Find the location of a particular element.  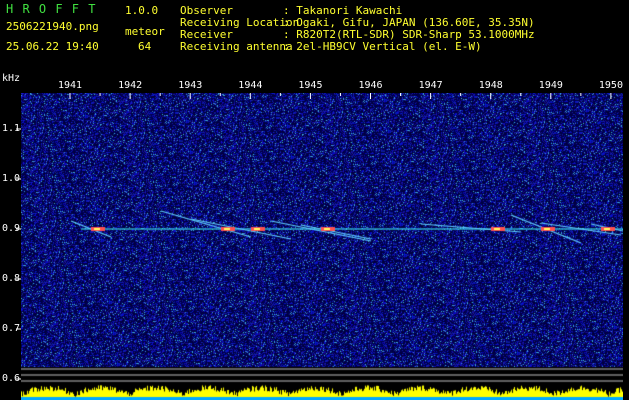

time-tick-label: 1950 is located at coordinates (610, 85).